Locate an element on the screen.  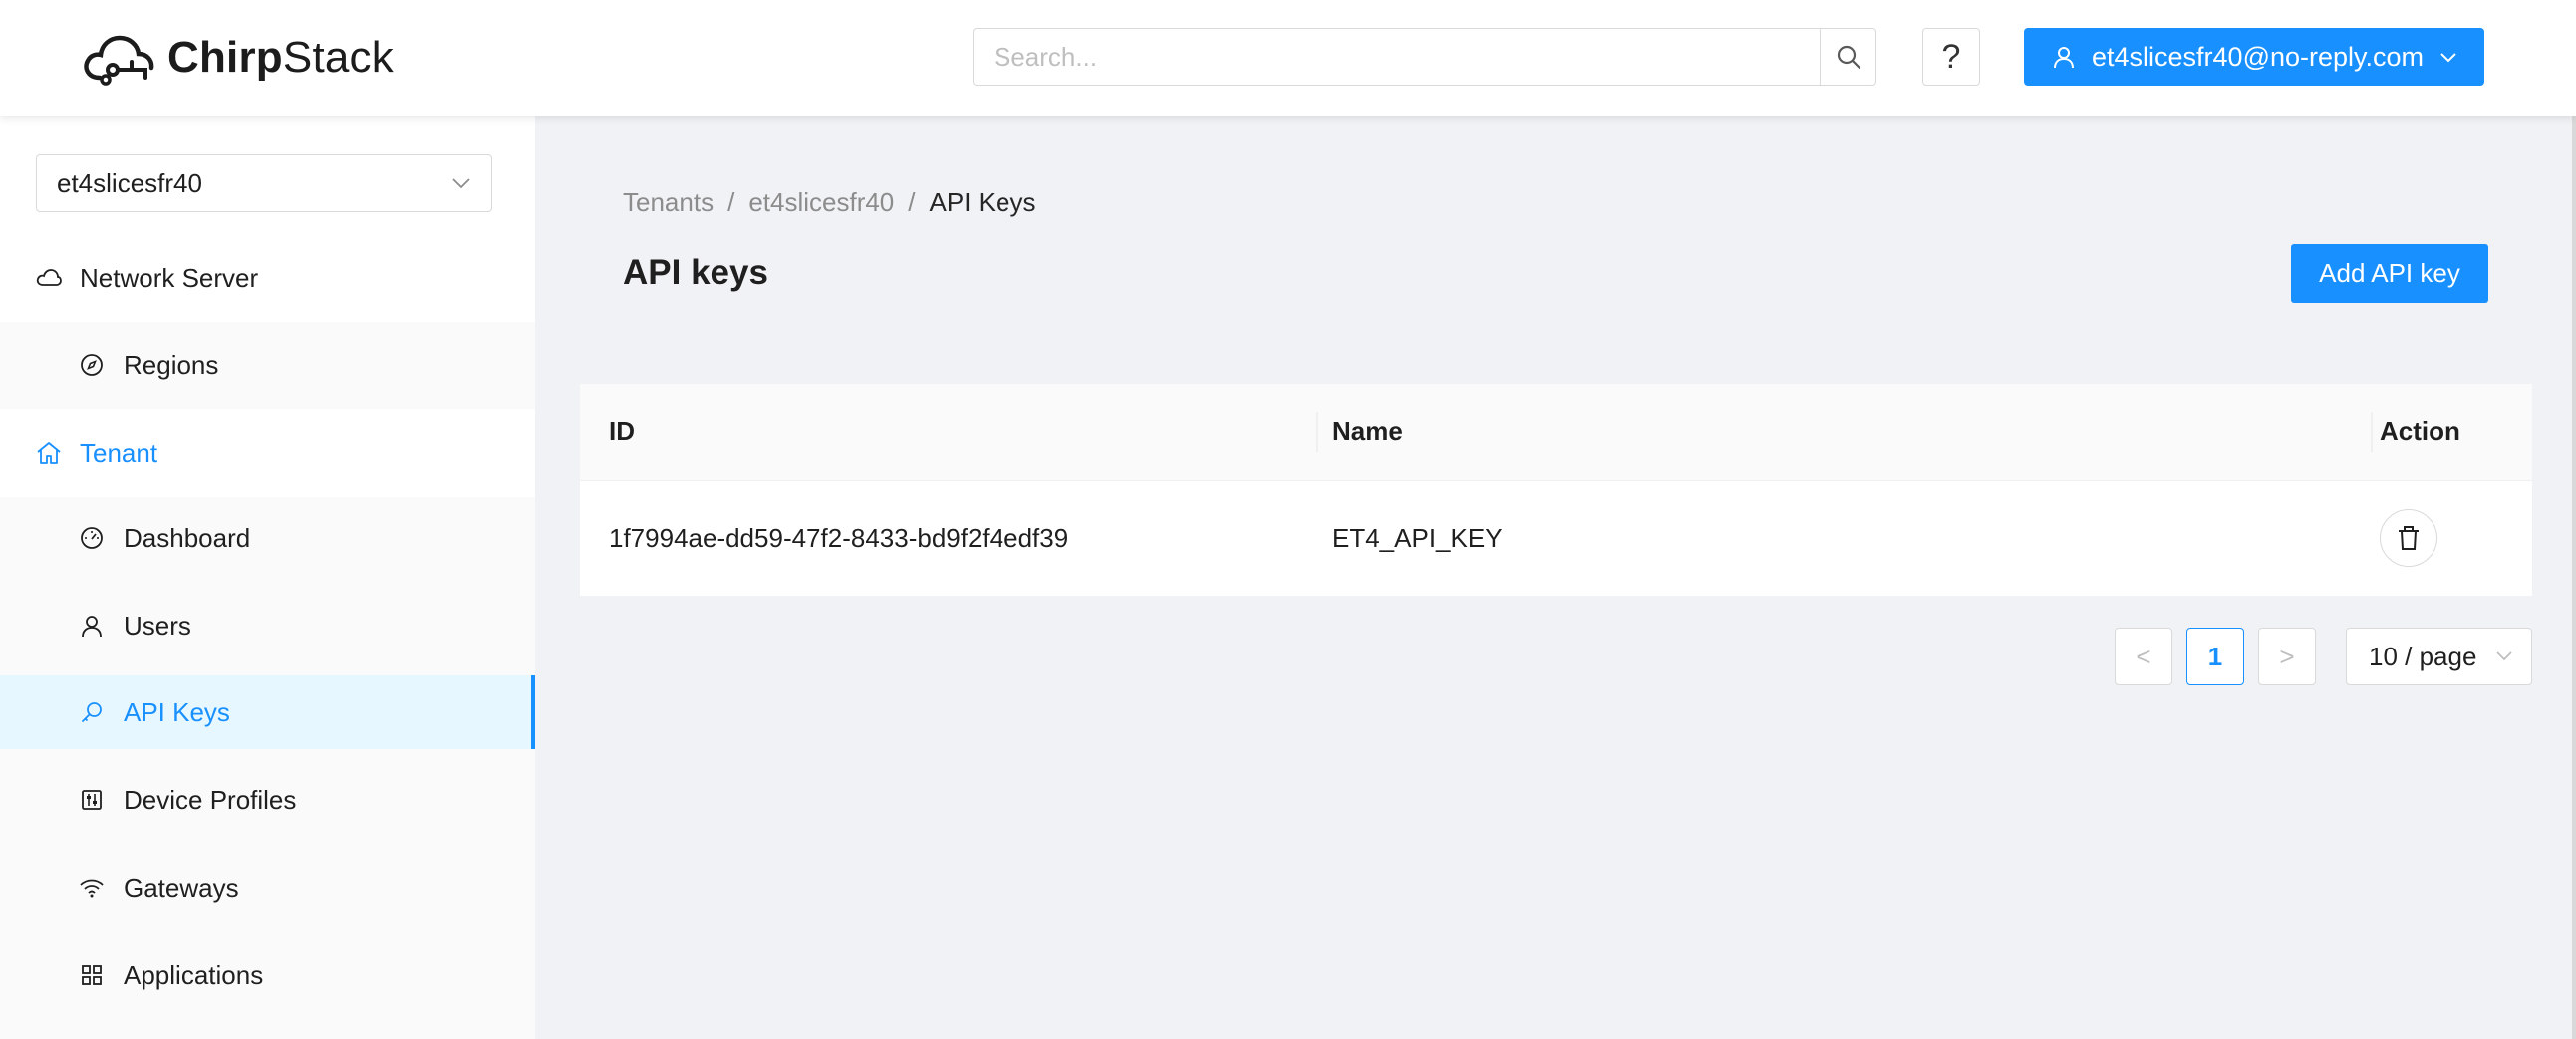
chevron-right-icon: > is located at coordinates (2287, 656).